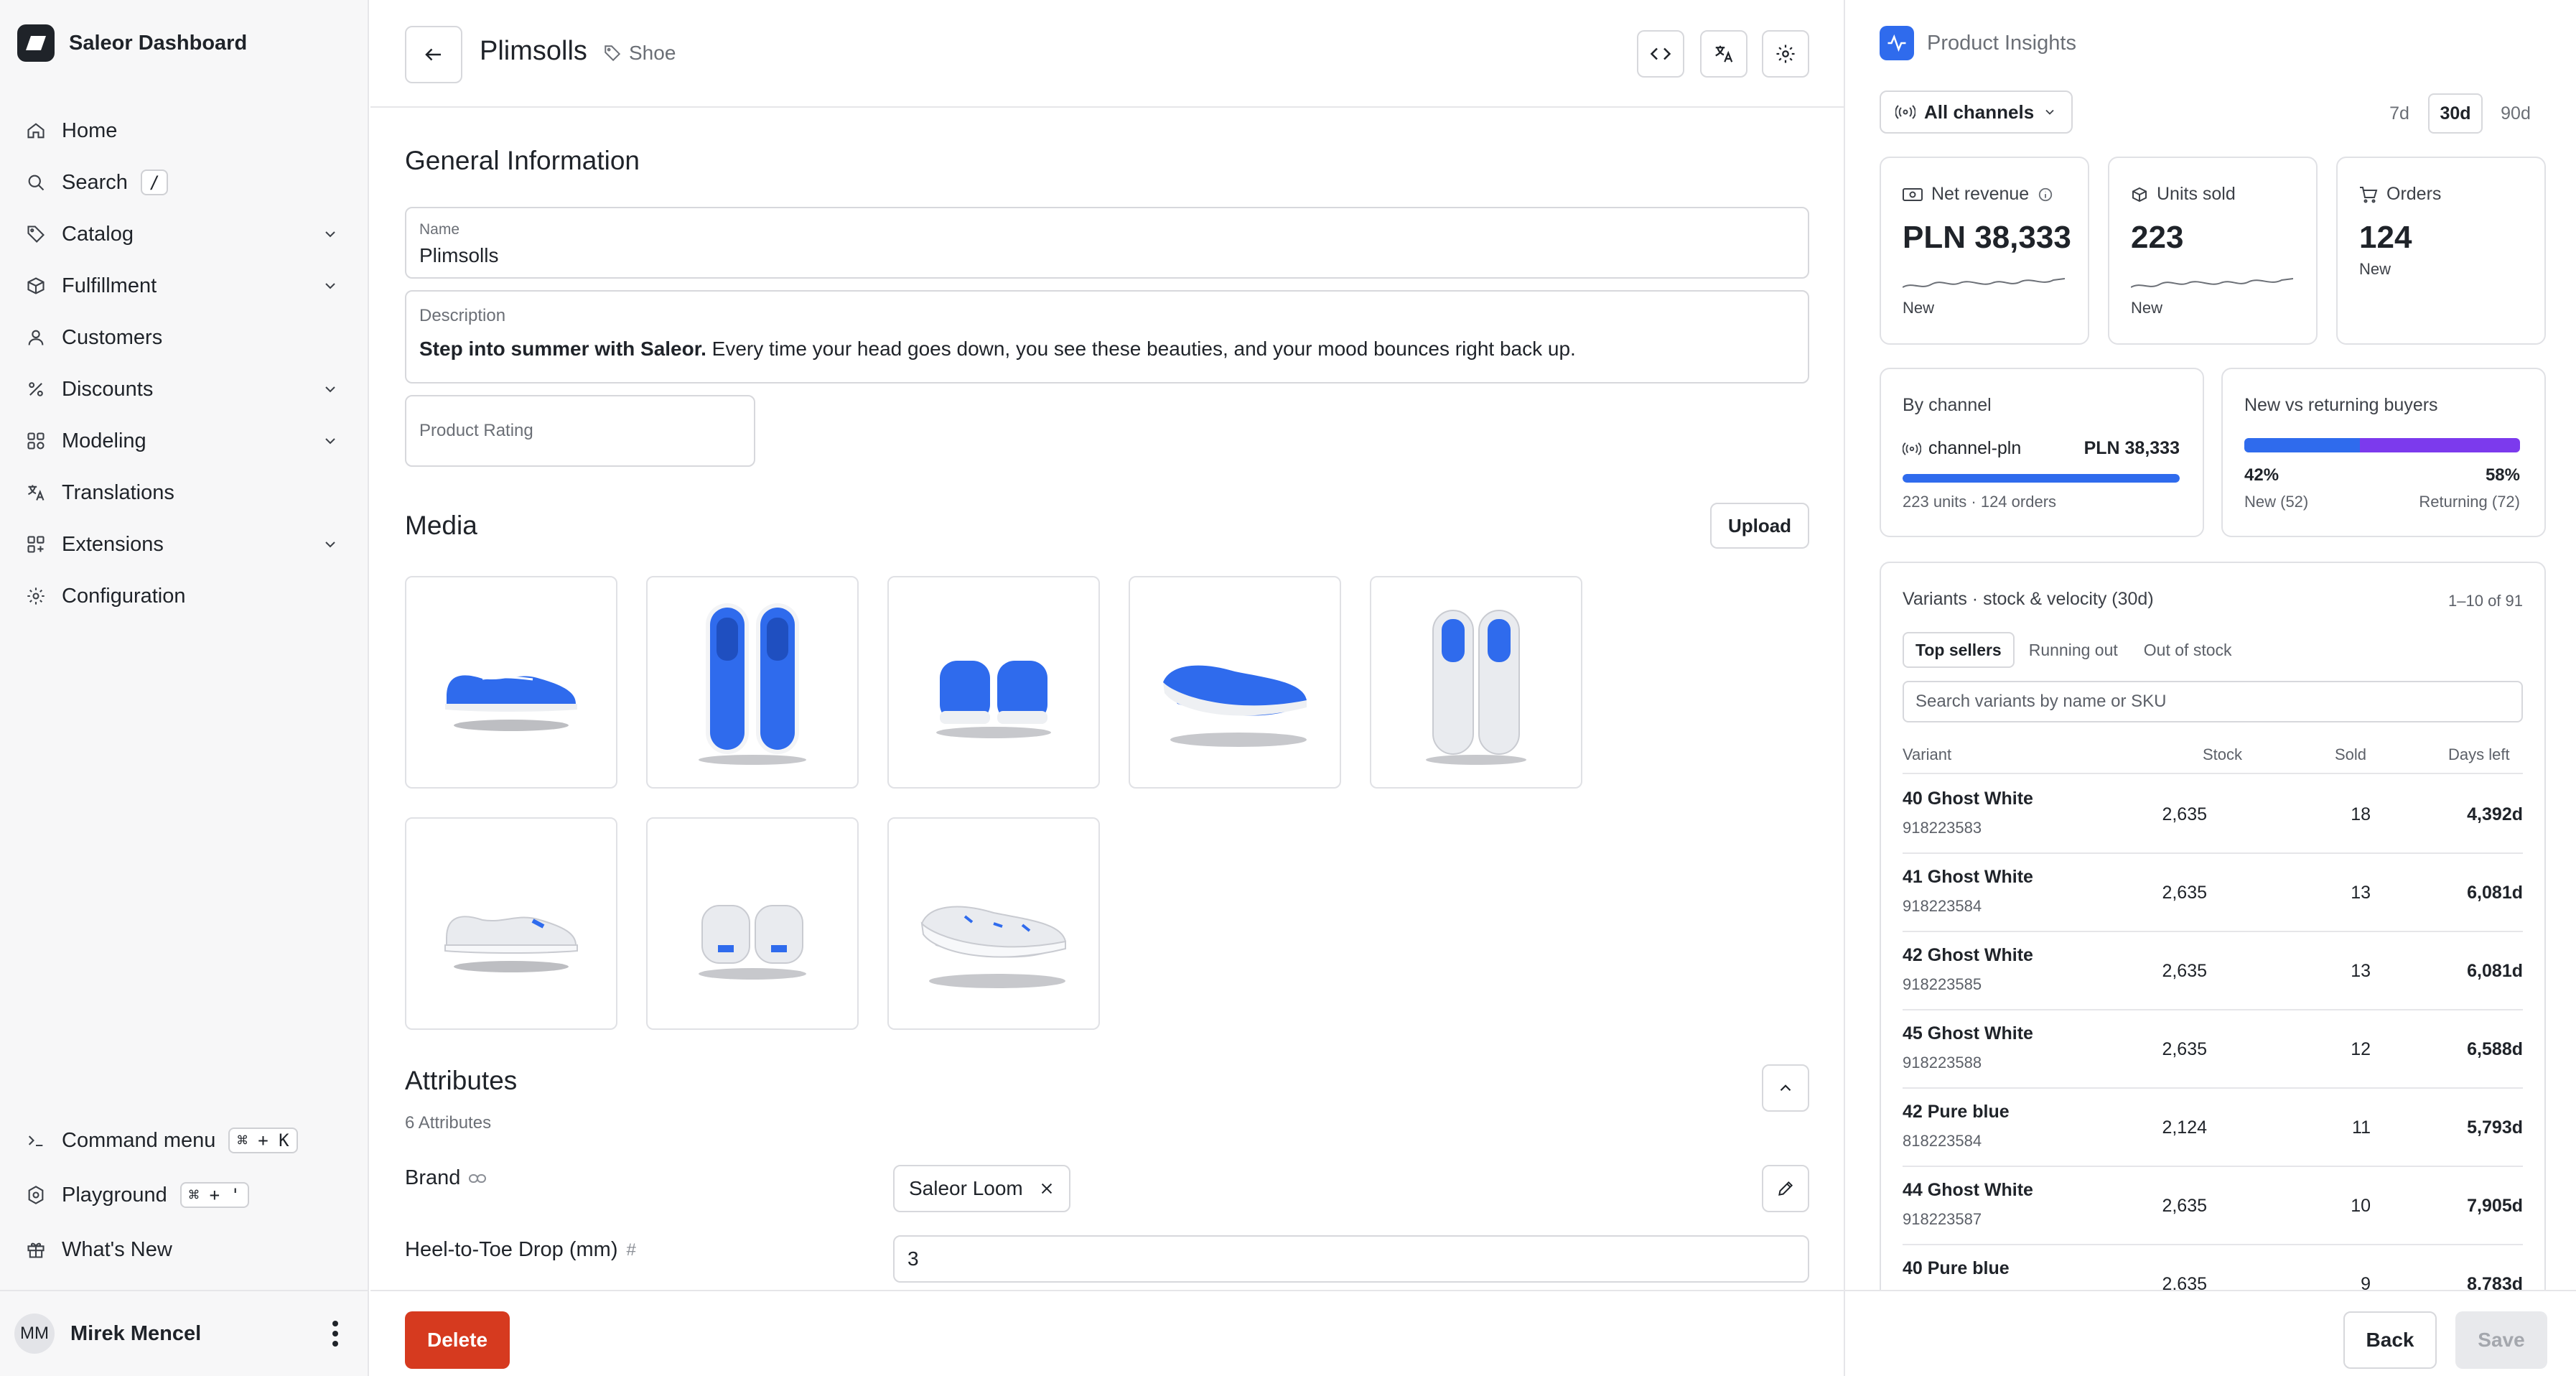 Image resolution: width=2576 pixels, height=1376 pixels. Describe the element at coordinates (2501, 1340) in the screenshot. I see `save-button: Save` at that location.